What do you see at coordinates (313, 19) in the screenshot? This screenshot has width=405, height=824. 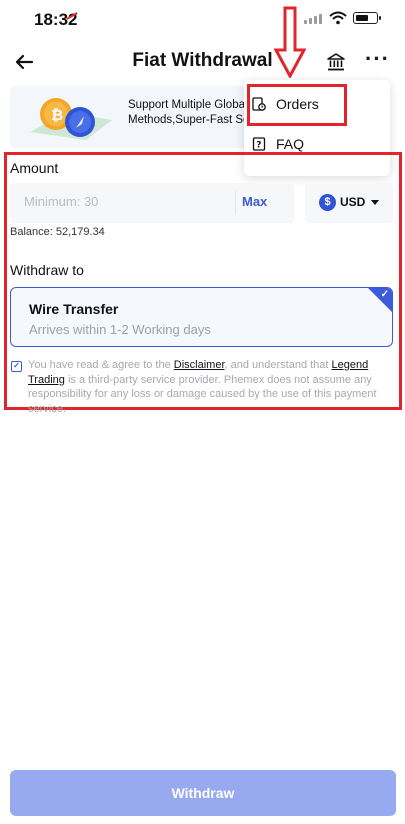 I see `signal-icon` at bounding box center [313, 19].